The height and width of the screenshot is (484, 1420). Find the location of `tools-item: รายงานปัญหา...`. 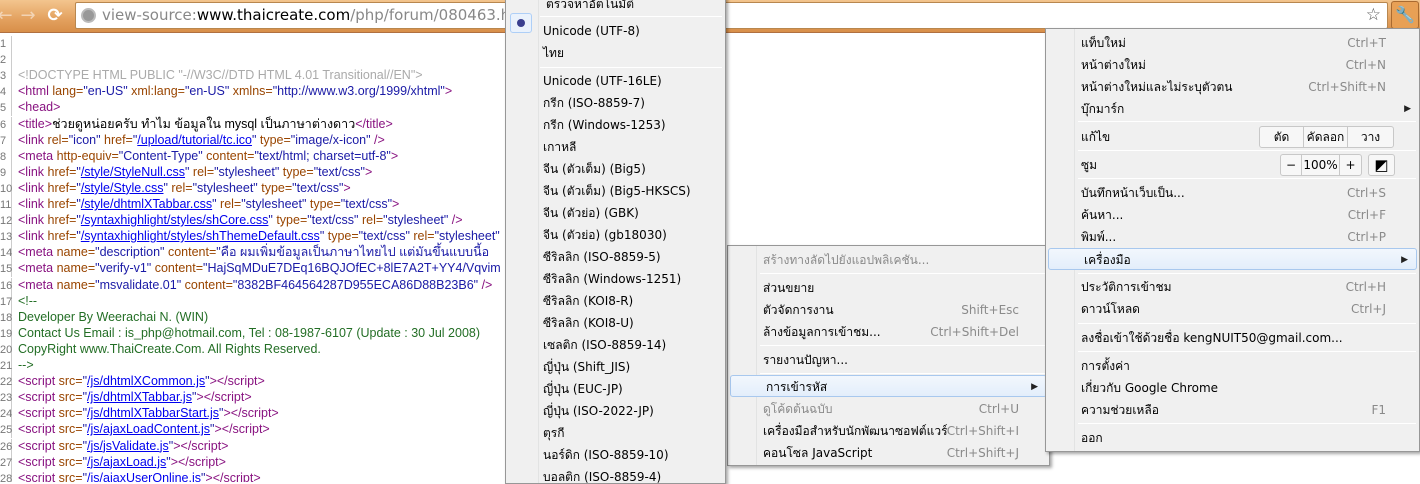

tools-item: รายงานปัญหา... is located at coordinates (888, 360).